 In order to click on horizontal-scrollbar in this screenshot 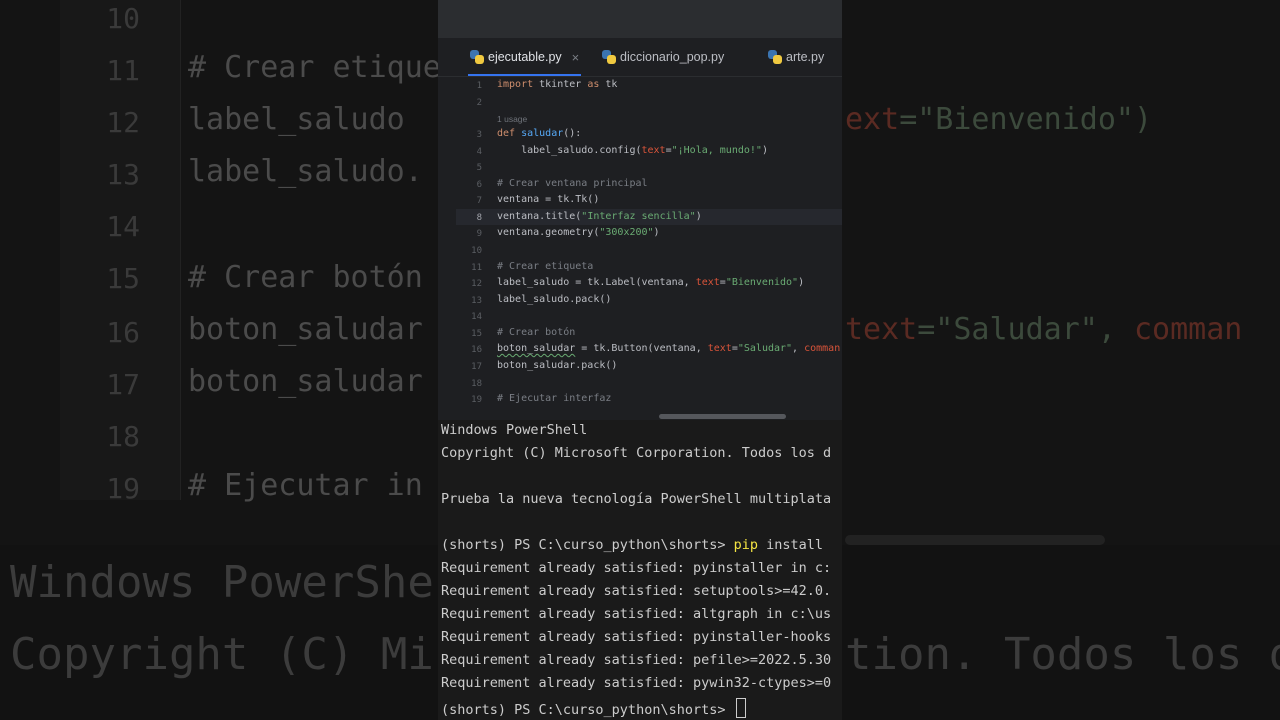, I will do `click(722, 416)`.